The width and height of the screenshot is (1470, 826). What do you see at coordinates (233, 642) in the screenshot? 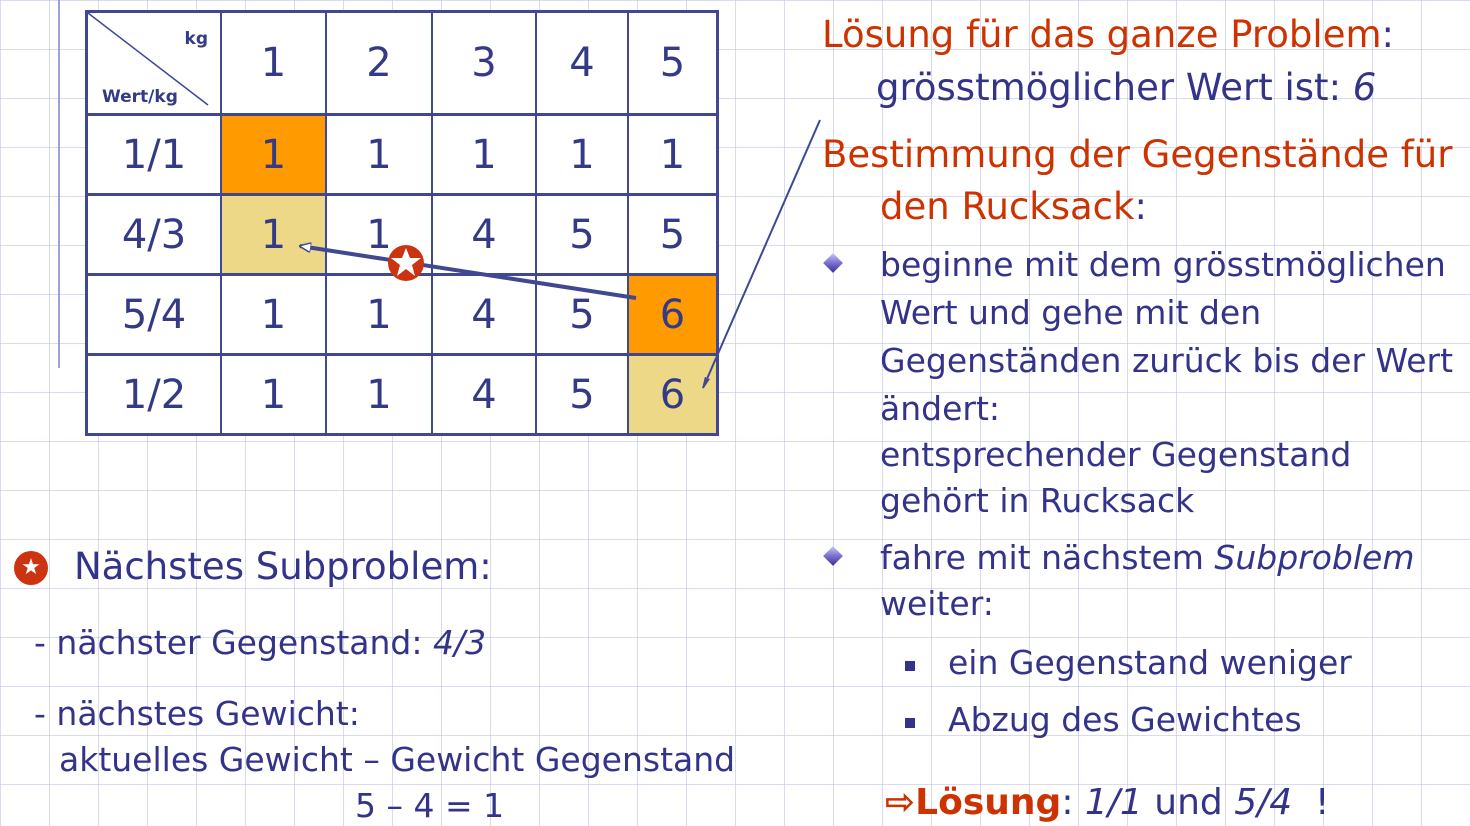
I see `next-item-prefix: - nächster Gegenstand:` at bounding box center [233, 642].